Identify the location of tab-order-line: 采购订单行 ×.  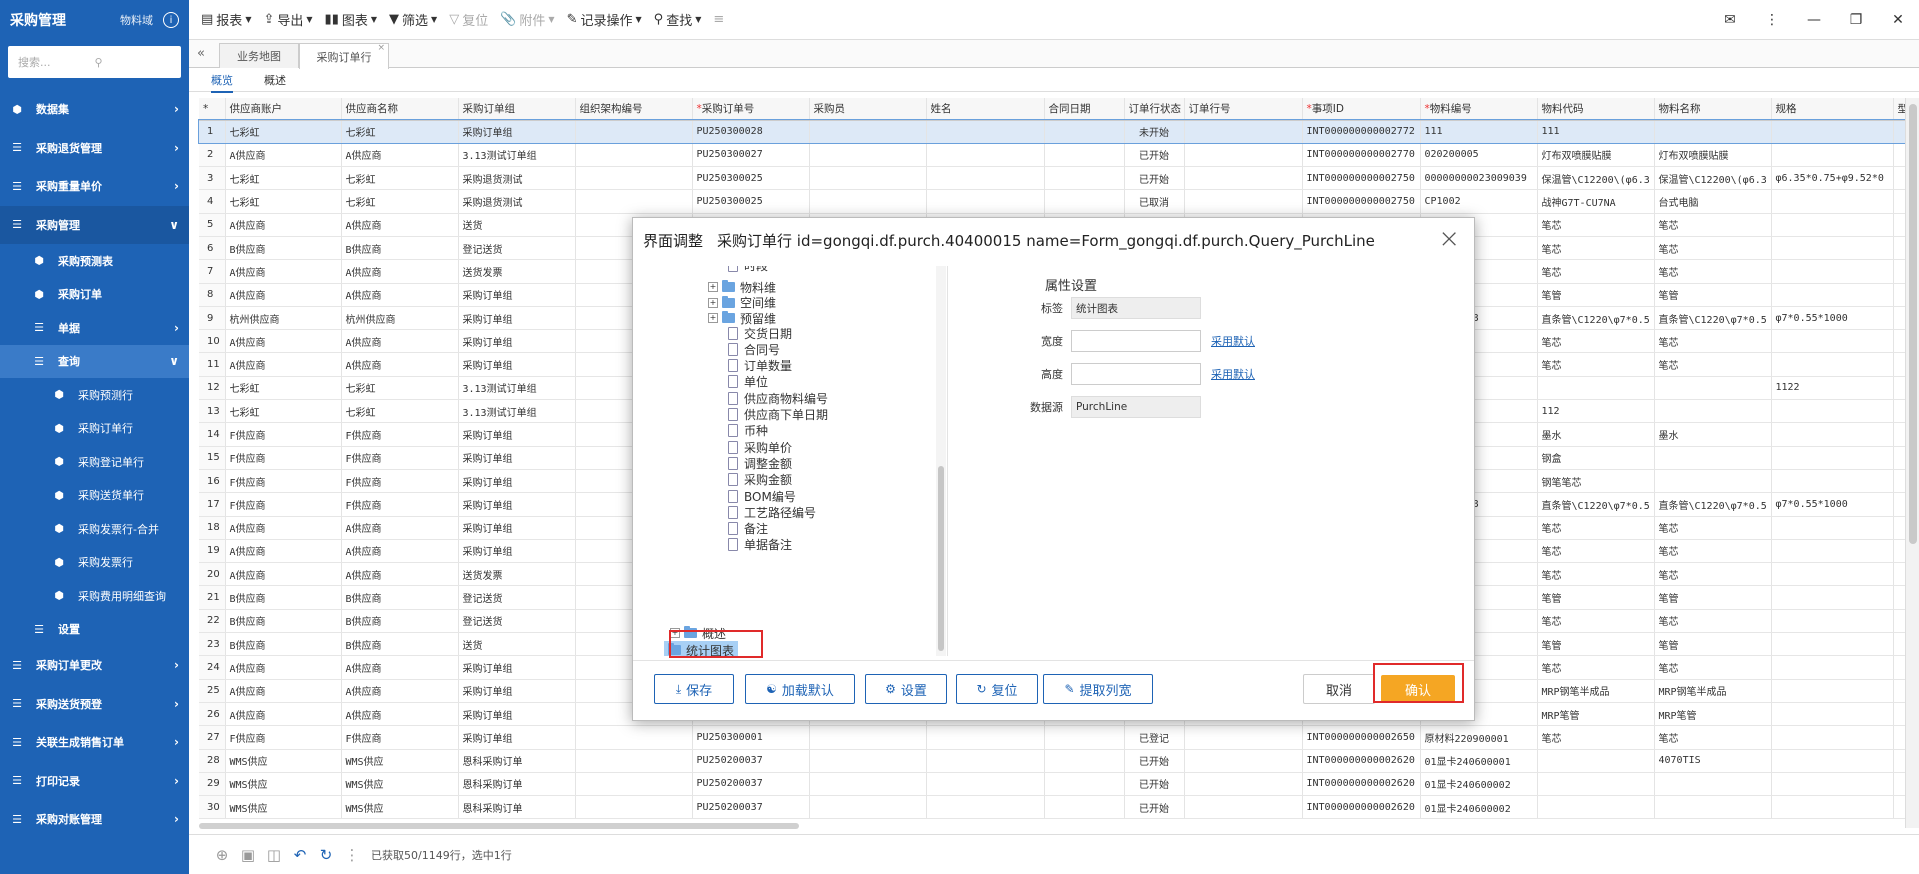
(344, 56).